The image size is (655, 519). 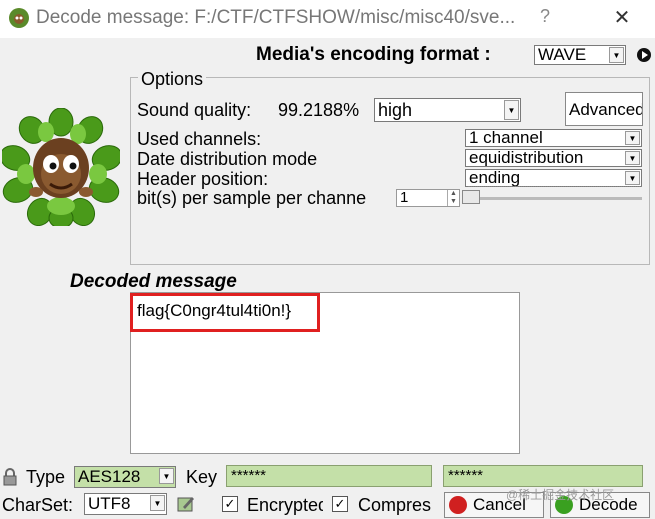 What do you see at coordinates (227, 159) in the screenshot?
I see `distribution-mode-label: Date distribution mode` at bounding box center [227, 159].